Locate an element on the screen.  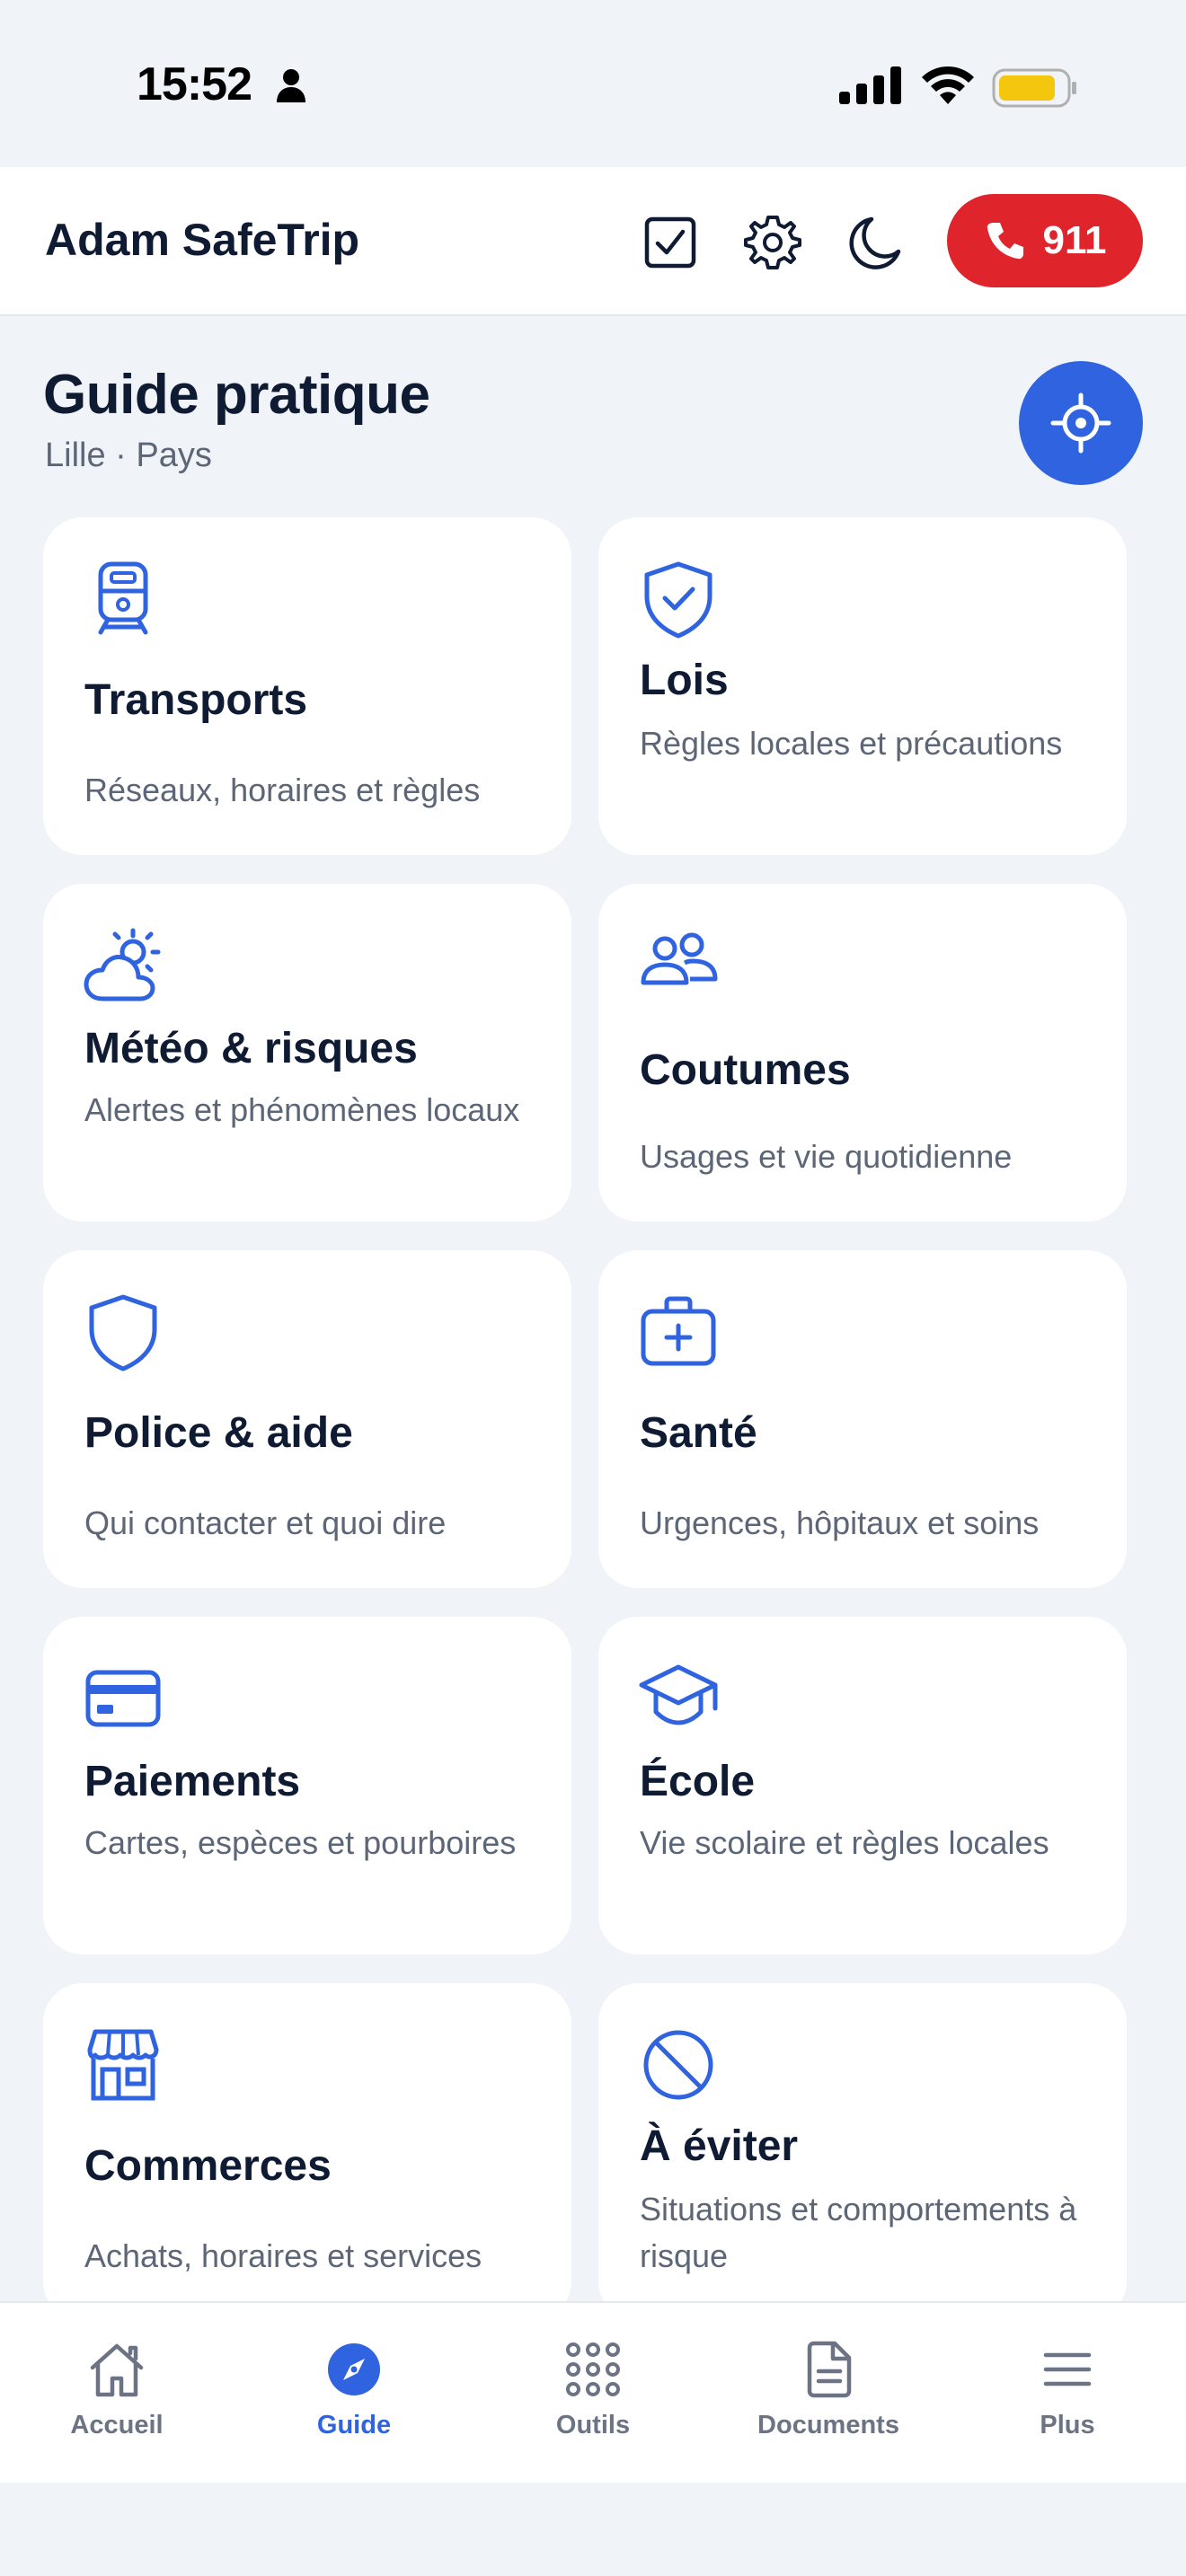
page-title: Guide pratique is located at coordinates (236, 395).